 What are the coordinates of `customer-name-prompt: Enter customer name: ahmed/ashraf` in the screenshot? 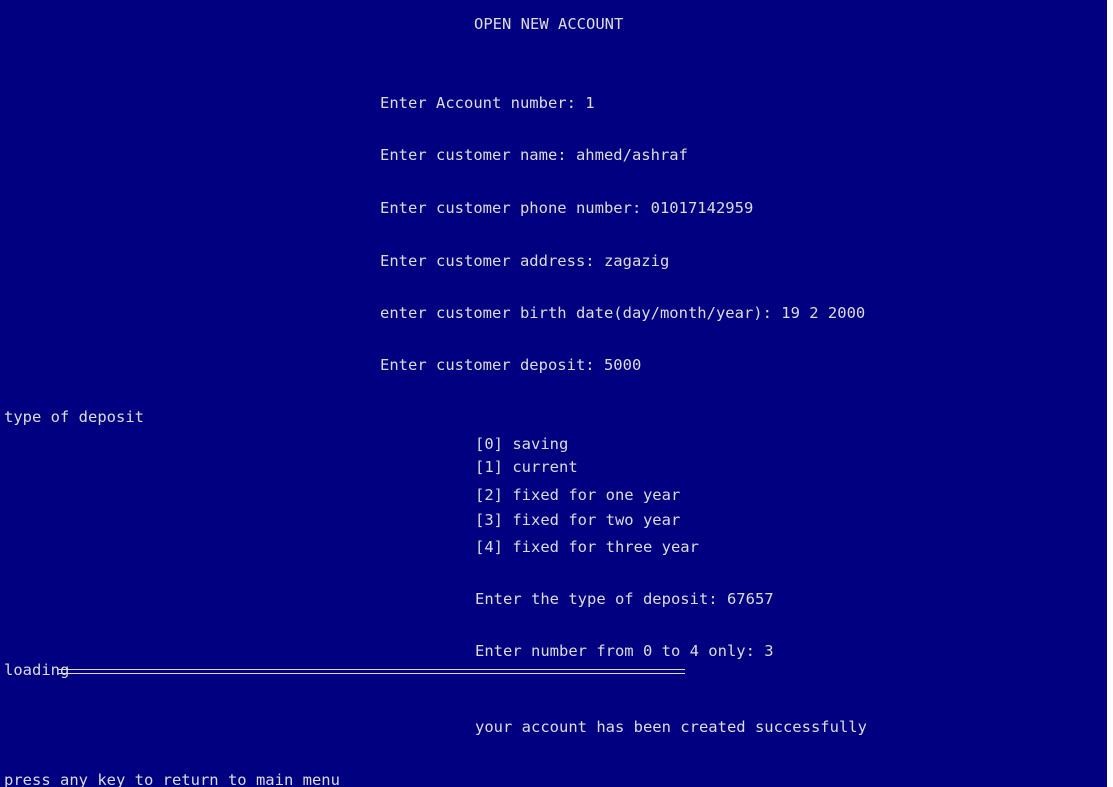 It's located at (534, 155).